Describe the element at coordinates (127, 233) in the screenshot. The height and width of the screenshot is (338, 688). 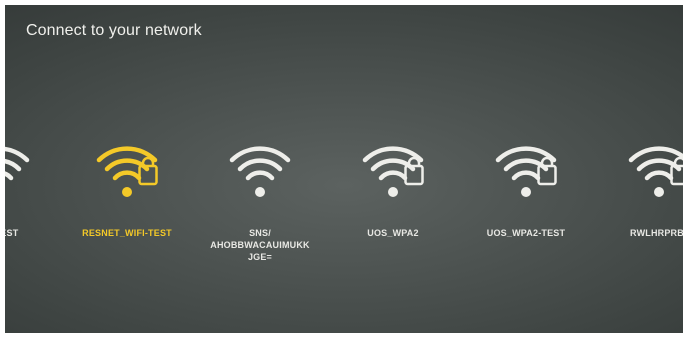
I see `network-name: RESNET_WIFI-TEST` at that location.